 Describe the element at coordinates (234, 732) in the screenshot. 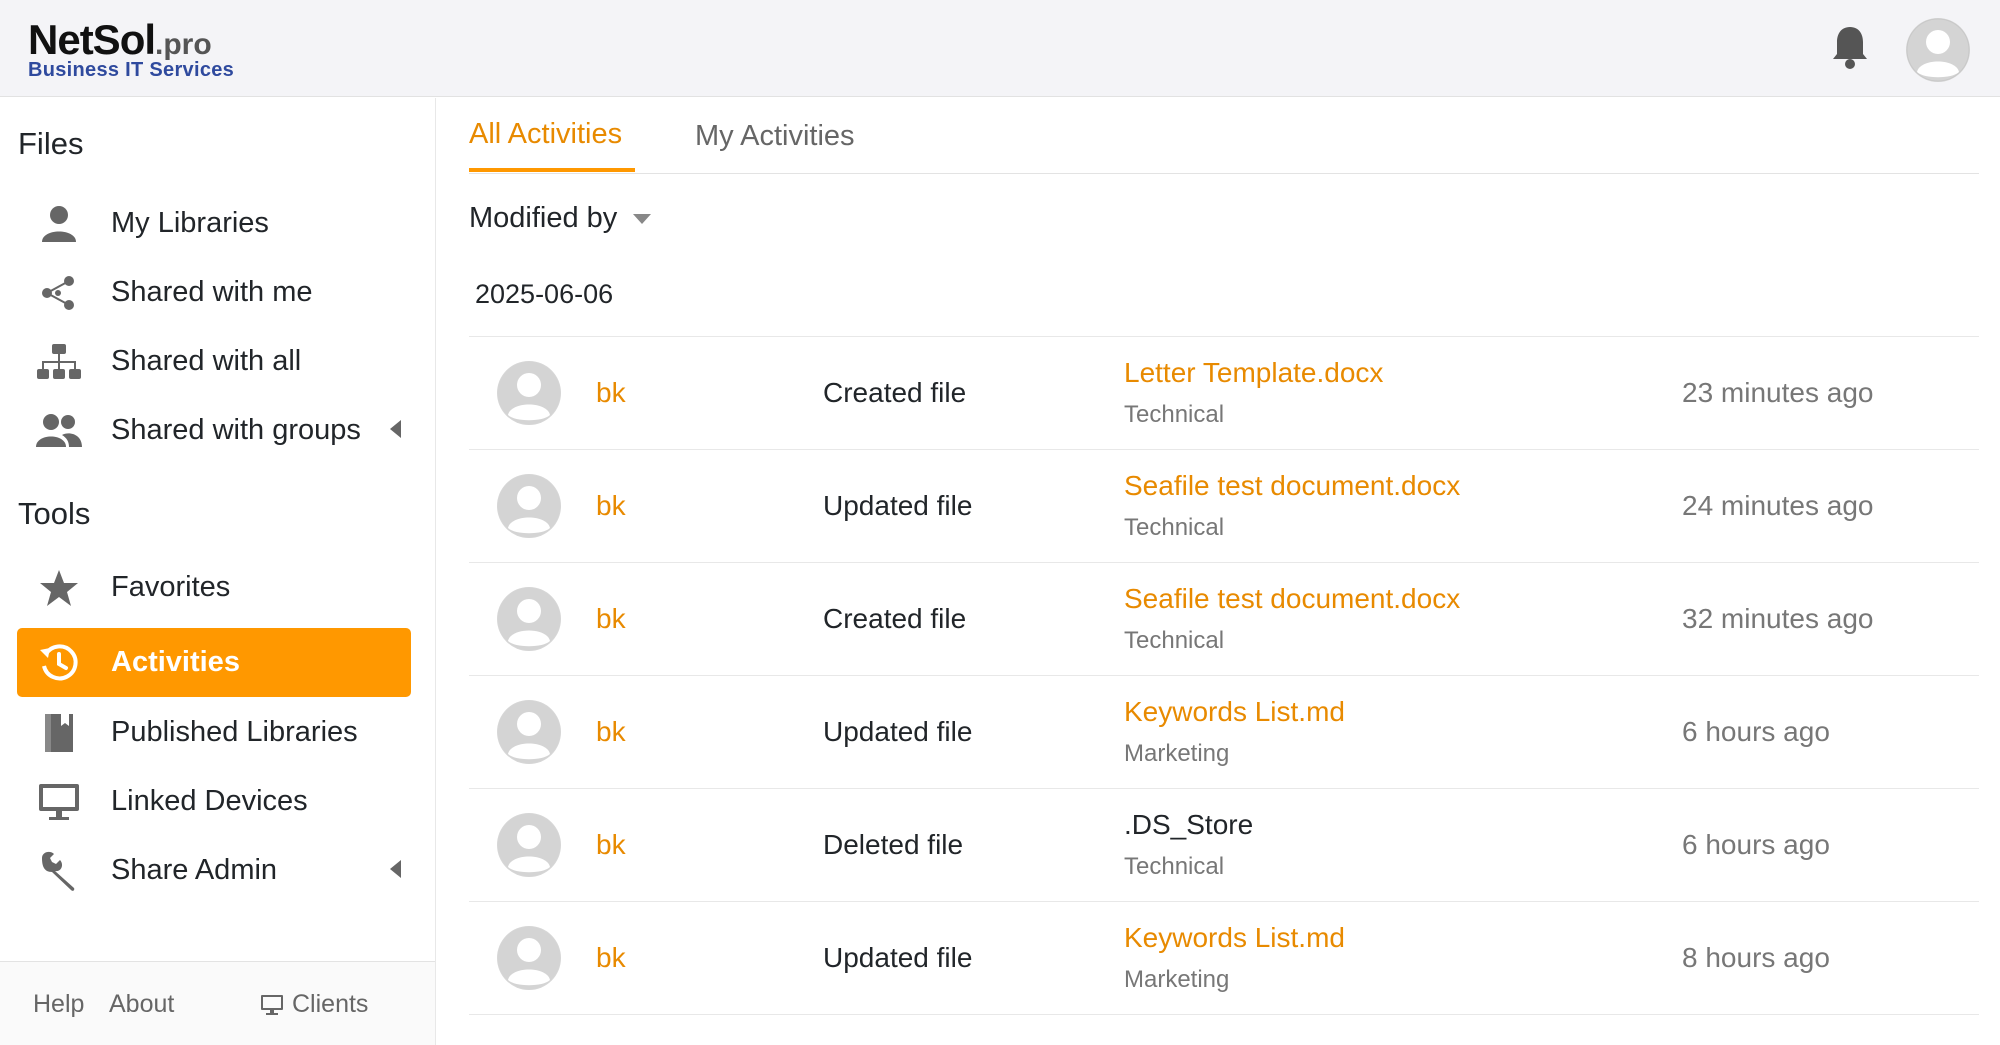

I see `sidebar-item-label: Published Libraries` at that location.